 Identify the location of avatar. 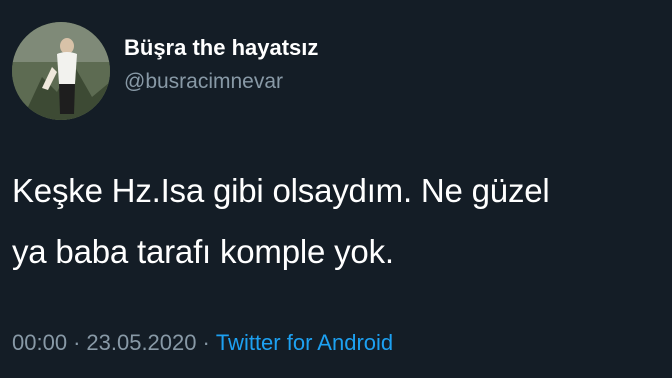
(61, 71).